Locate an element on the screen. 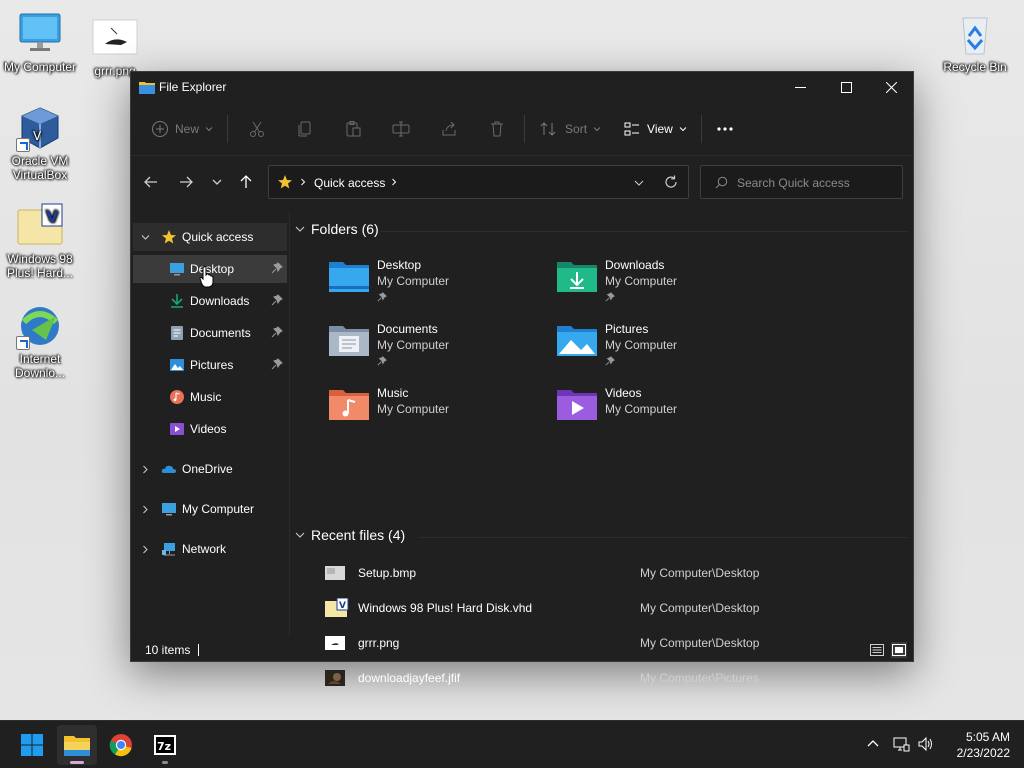 Image resolution: width=1024 pixels, height=768 pixels. sidebar-item-network: Network is located at coordinates (210, 549).